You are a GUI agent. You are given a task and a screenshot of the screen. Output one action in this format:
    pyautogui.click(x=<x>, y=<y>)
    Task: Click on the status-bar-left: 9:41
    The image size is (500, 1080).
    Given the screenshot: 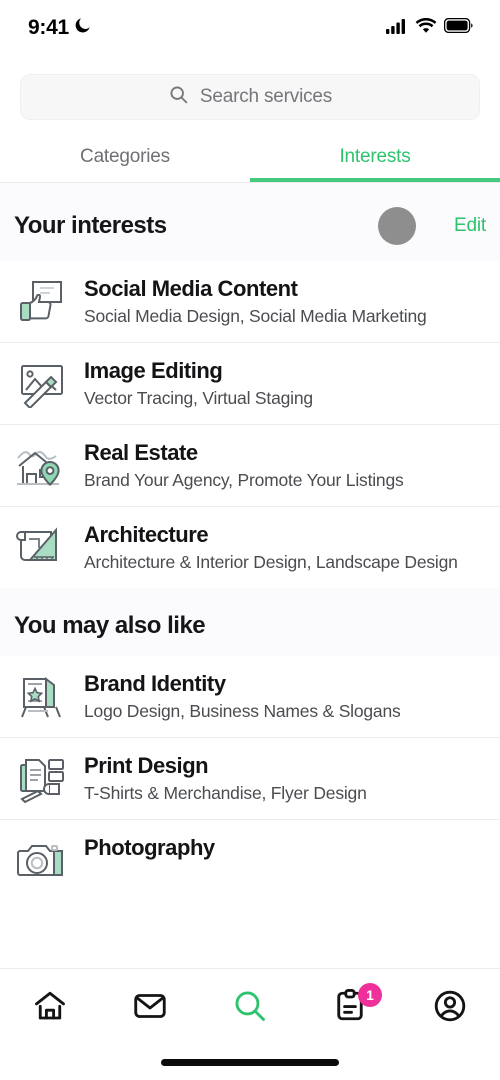 What is the action you would take?
    pyautogui.click(x=60, y=28)
    